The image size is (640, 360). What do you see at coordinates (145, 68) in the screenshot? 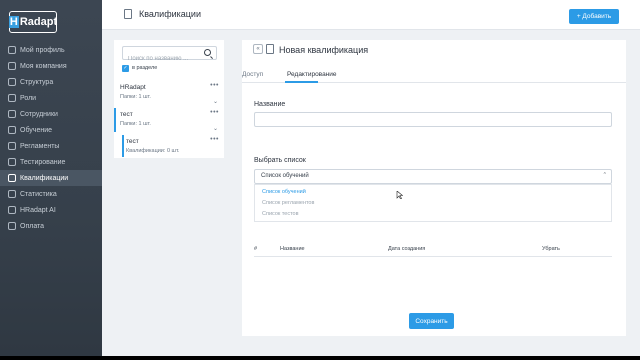
I see `checkbox-label: в разделе` at bounding box center [145, 68].